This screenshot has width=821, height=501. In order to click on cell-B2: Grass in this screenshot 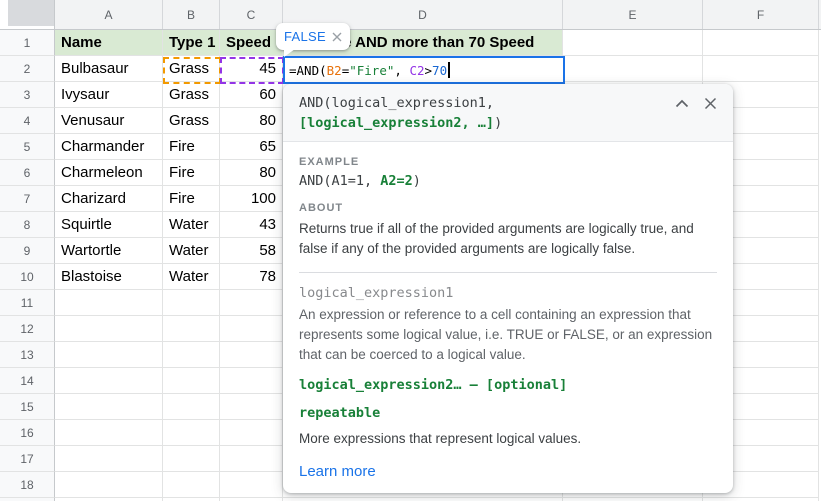, I will do `click(191, 69)`.